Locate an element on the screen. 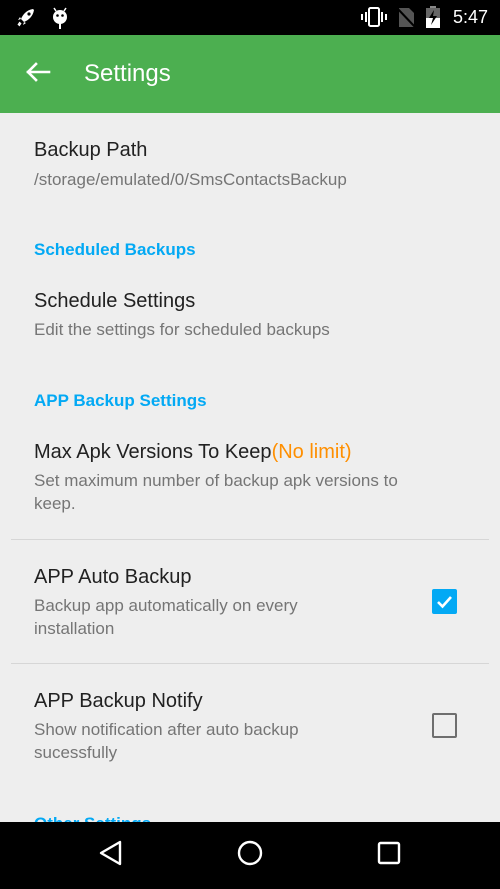 This screenshot has height=889, width=500. page-title: Settings is located at coordinates (127, 73).